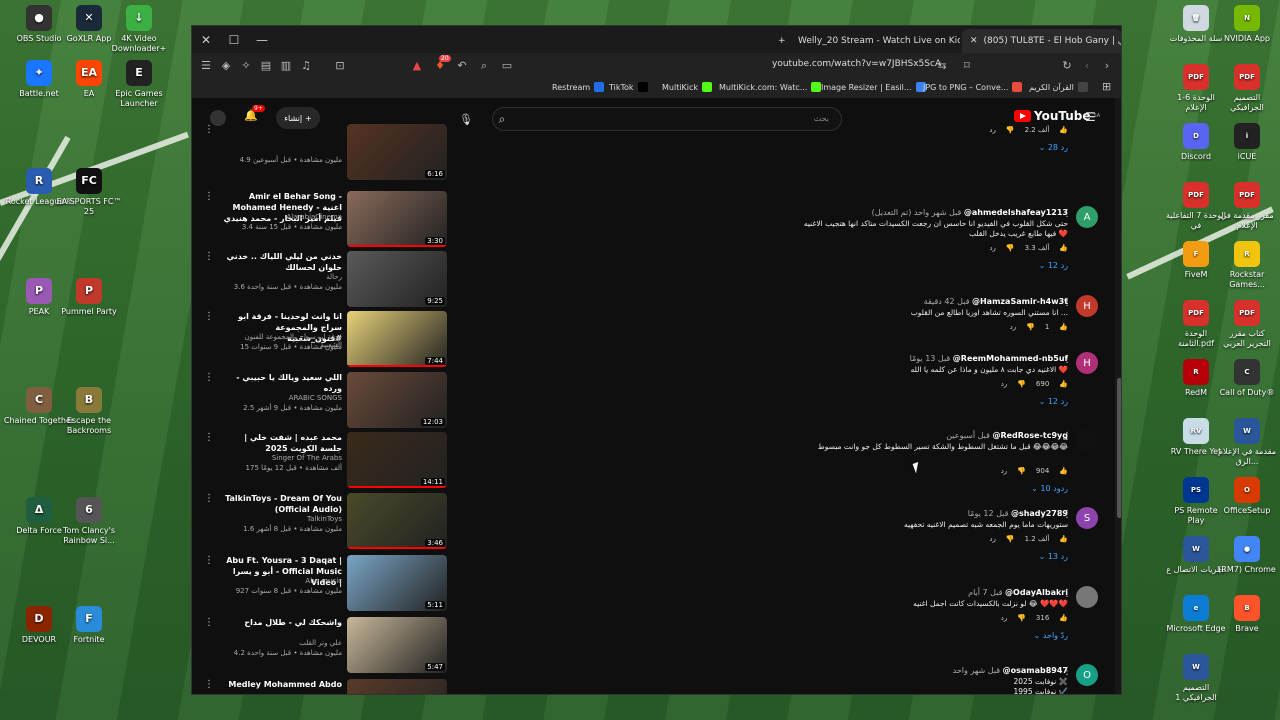  Describe the element at coordinates (1090, 117) in the screenshot. I see `guide-menu-icon: ☰` at that location.